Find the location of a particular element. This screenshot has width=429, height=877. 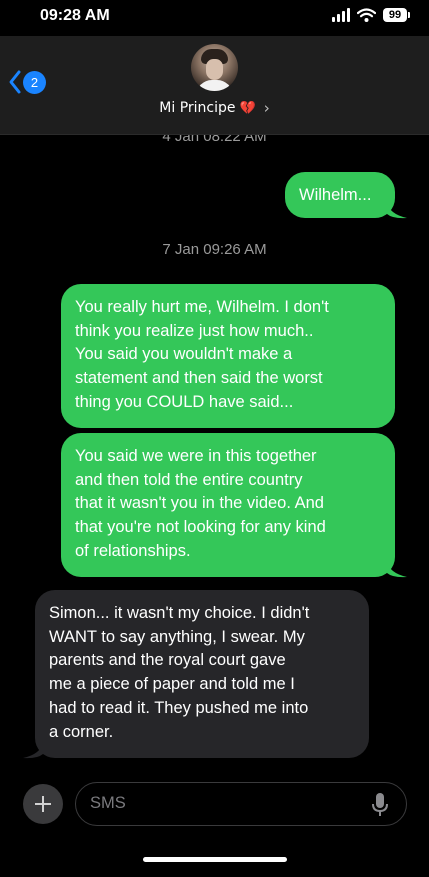

plus-icon is located at coordinates (43, 804).